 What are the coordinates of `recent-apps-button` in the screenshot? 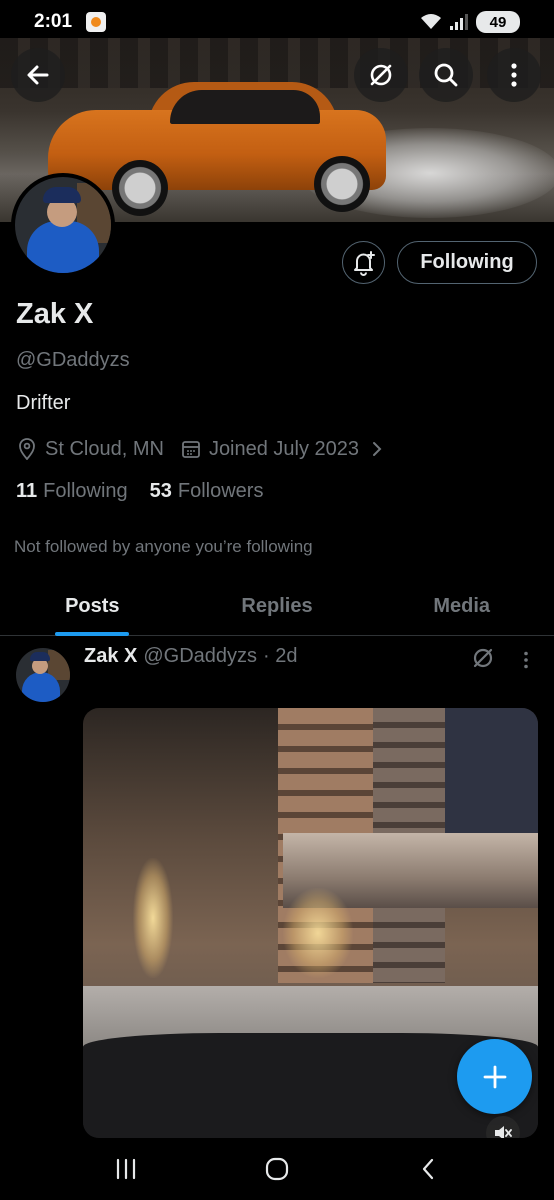 It's located at (126, 1169).